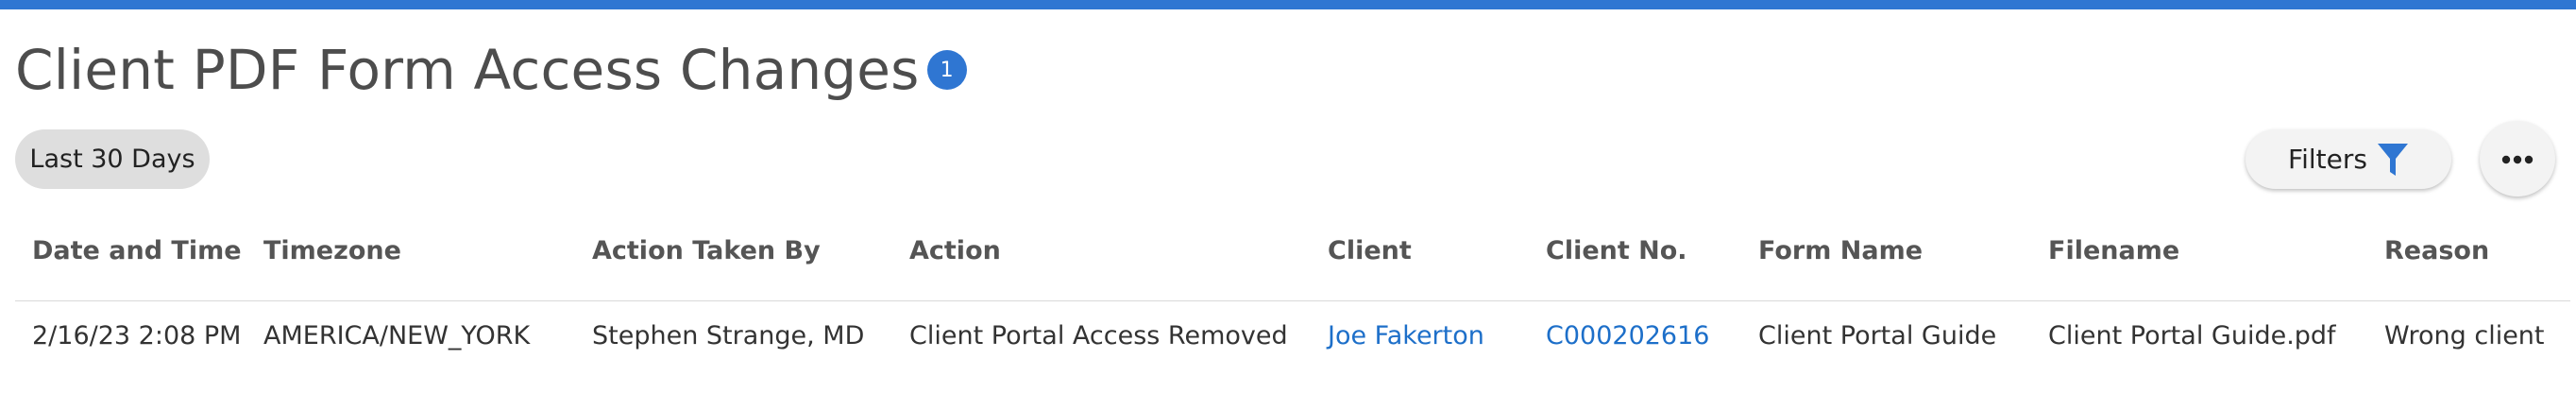 Image resolution: width=2576 pixels, height=393 pixels. Describe the element at coordinates (1840, 250) in the screenshot. I see `column-header-form-name: Form Name` at that location.